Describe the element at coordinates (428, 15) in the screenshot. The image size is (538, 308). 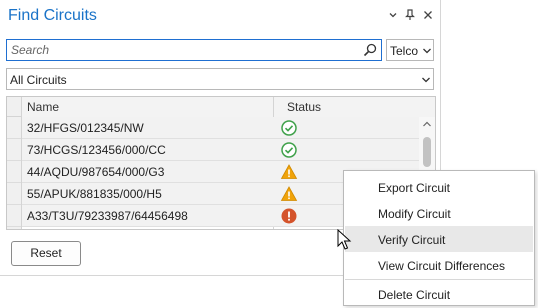
I see `close-icon` at that location.